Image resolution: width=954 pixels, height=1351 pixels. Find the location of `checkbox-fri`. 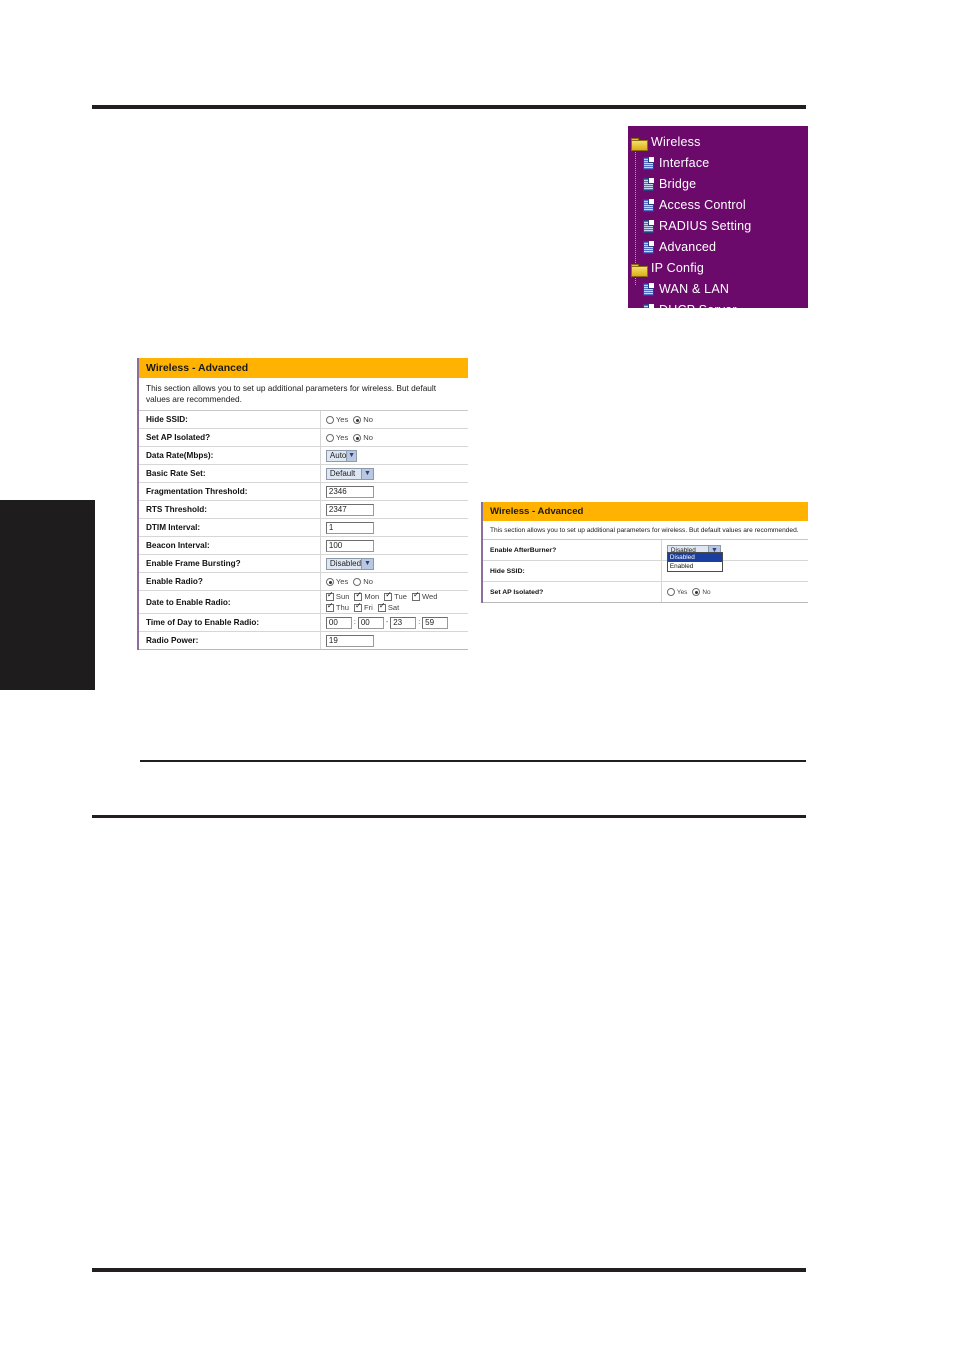

checkbox-fri is located at coordinates (358, 607).